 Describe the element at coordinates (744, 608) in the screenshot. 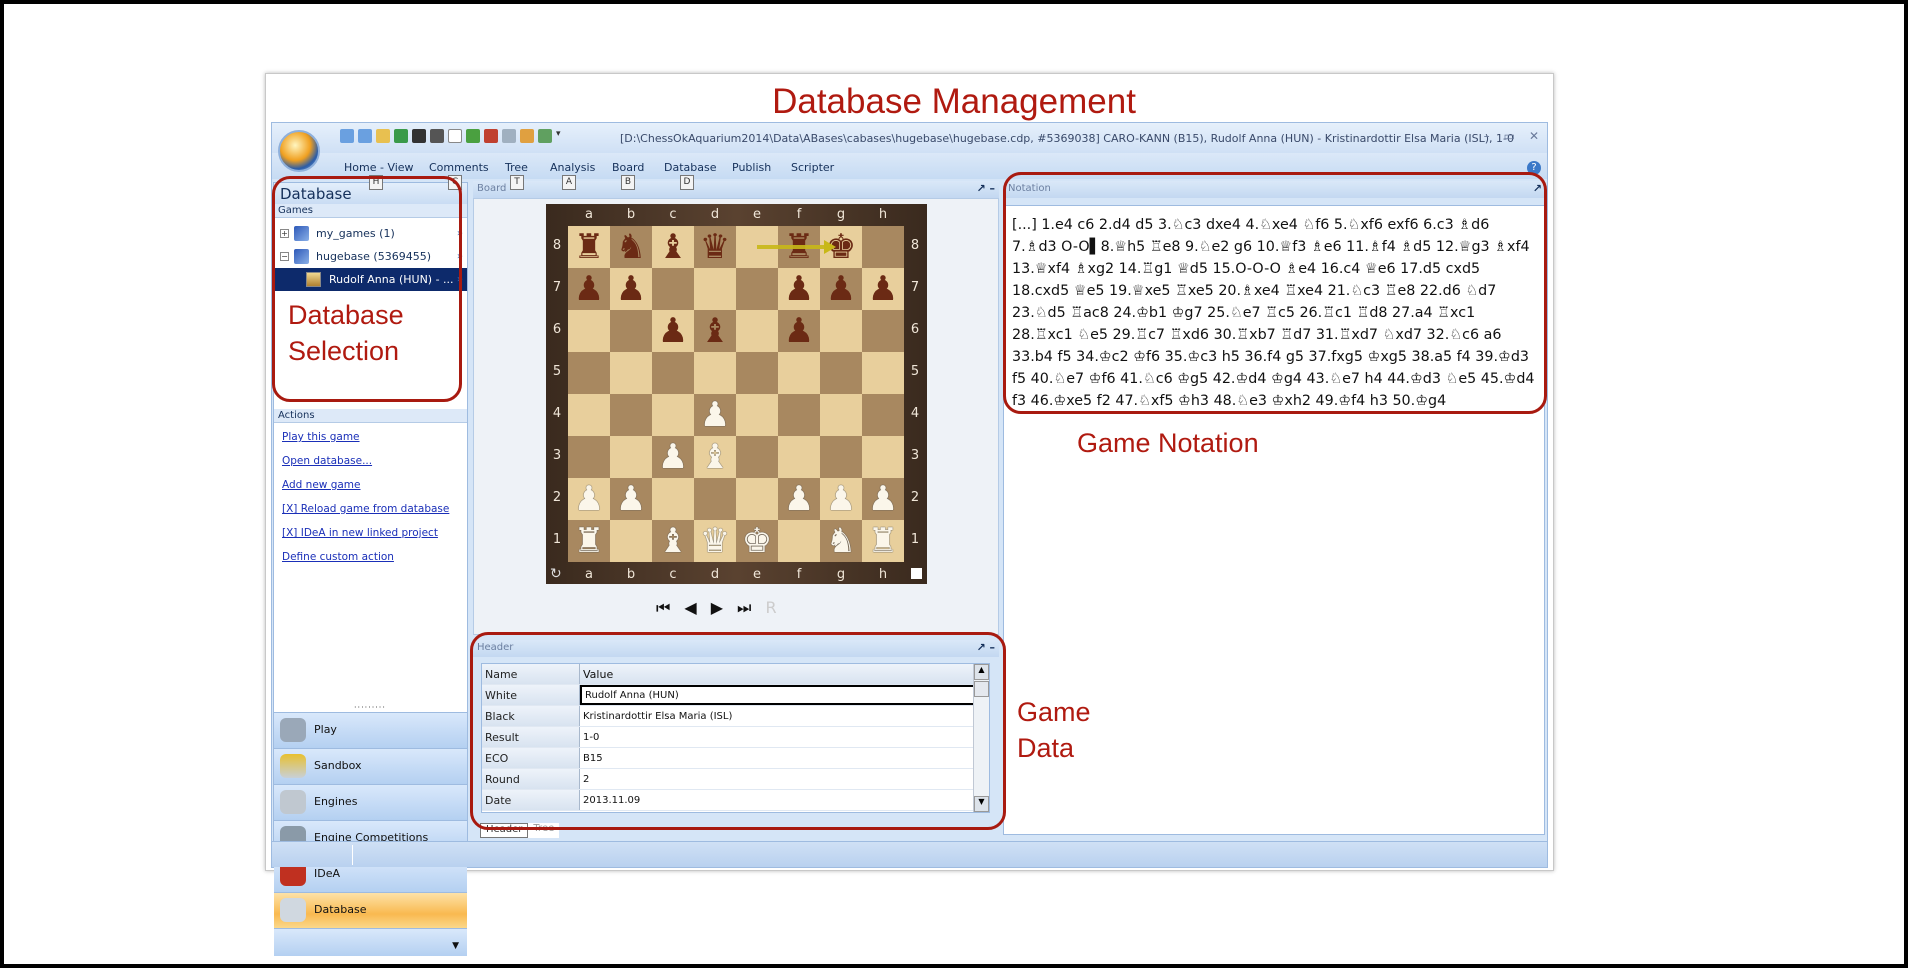

I see `last-move-icon: ⏭` at that location.